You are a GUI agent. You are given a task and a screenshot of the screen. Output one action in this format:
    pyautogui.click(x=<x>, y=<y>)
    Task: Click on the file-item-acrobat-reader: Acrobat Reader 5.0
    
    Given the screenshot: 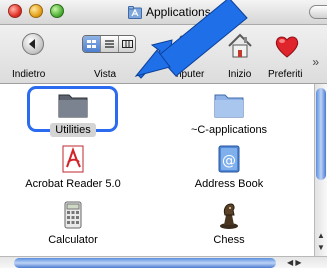 What is the action you would take?
    pyautogui.click(x=73, y=167)
    